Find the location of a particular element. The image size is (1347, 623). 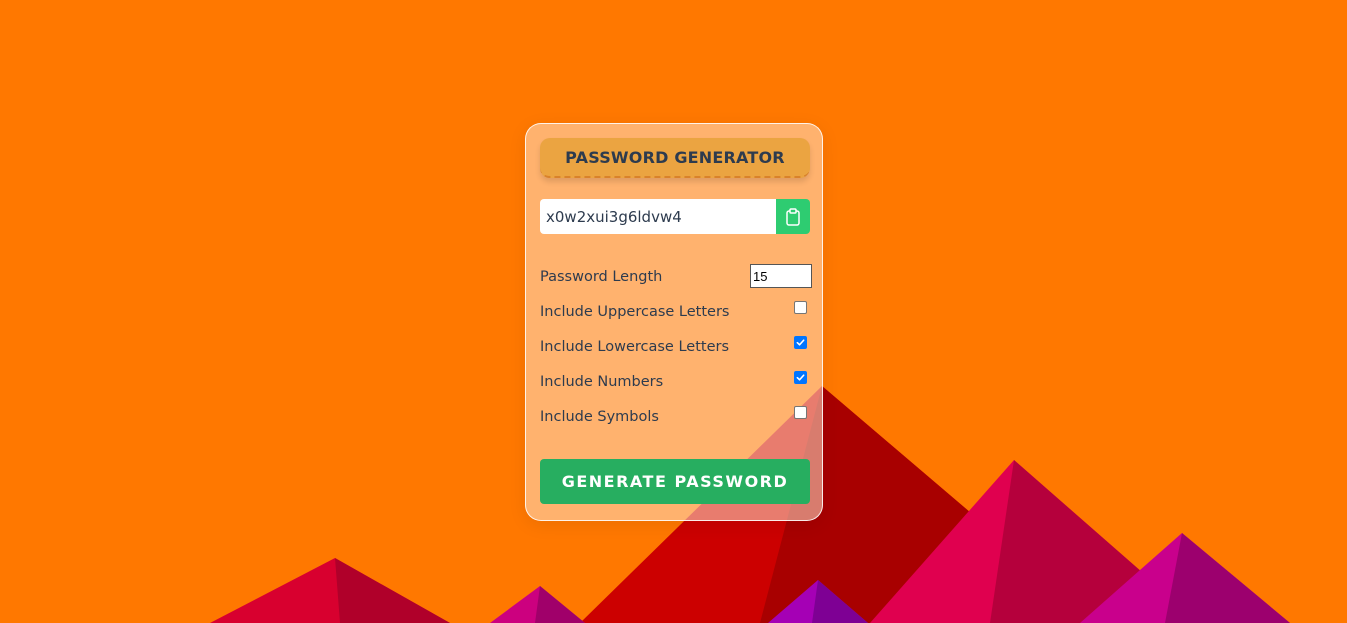

password-output-row: x0w2xui3g6ldvw4 is located at coordinates (675, 216).